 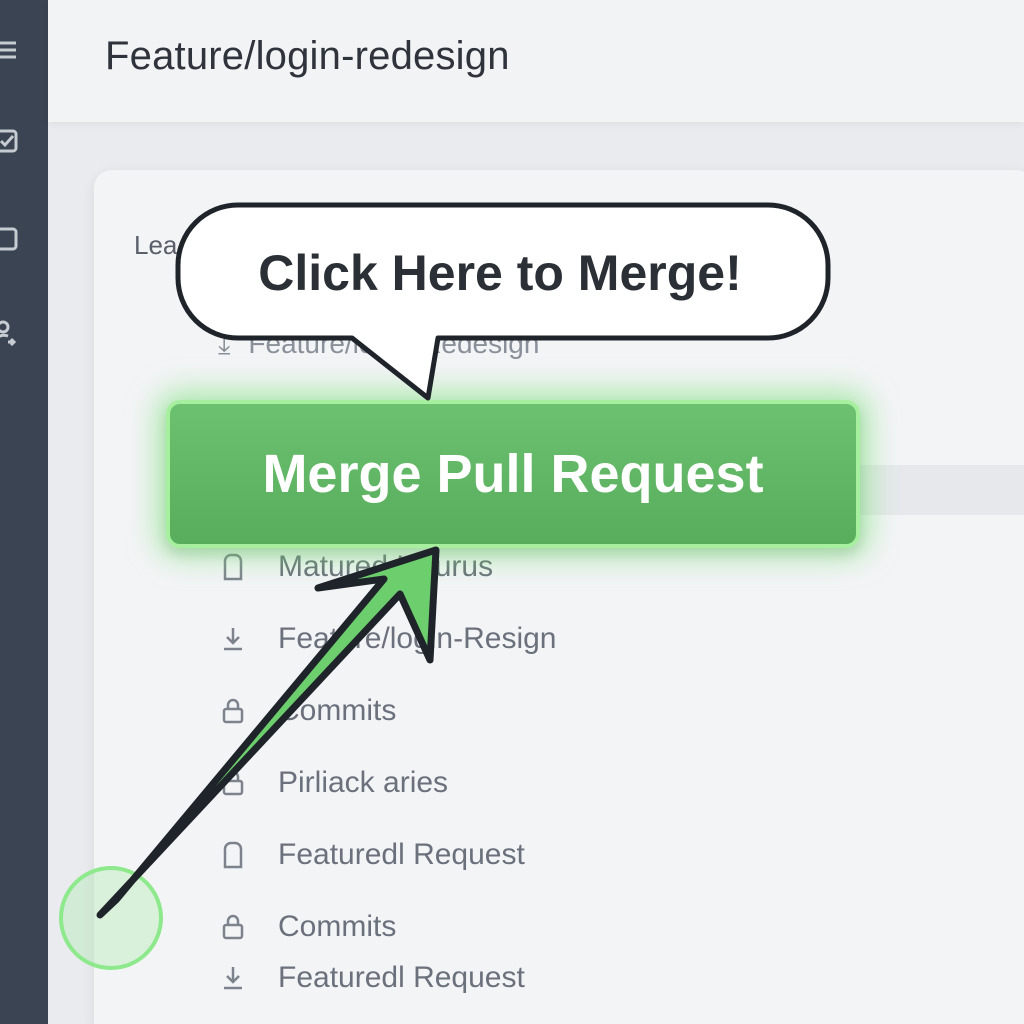 What do you see at coordinates (513, 474) in the screenshot?
I see `merge-pull-request-button: Merge Pull Request` at bounding box center [513, 474].